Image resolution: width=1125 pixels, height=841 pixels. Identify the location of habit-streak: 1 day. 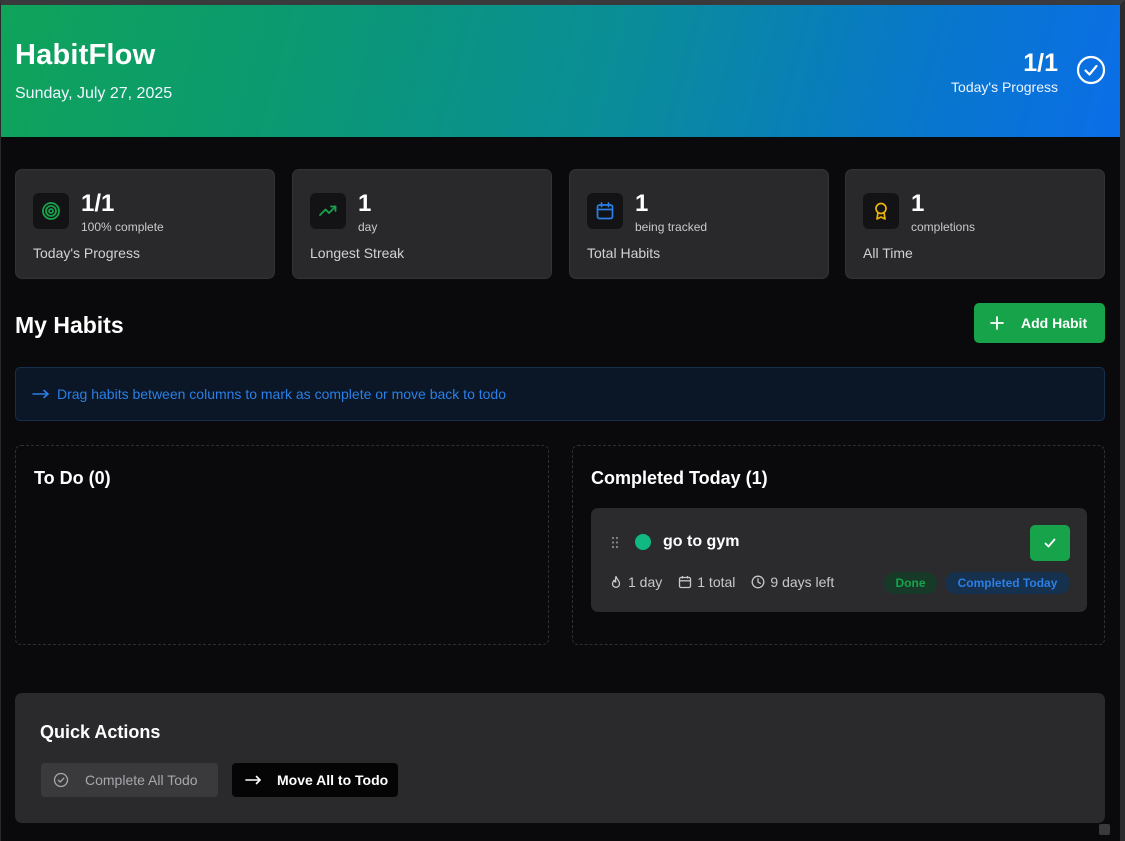
(635, 582).